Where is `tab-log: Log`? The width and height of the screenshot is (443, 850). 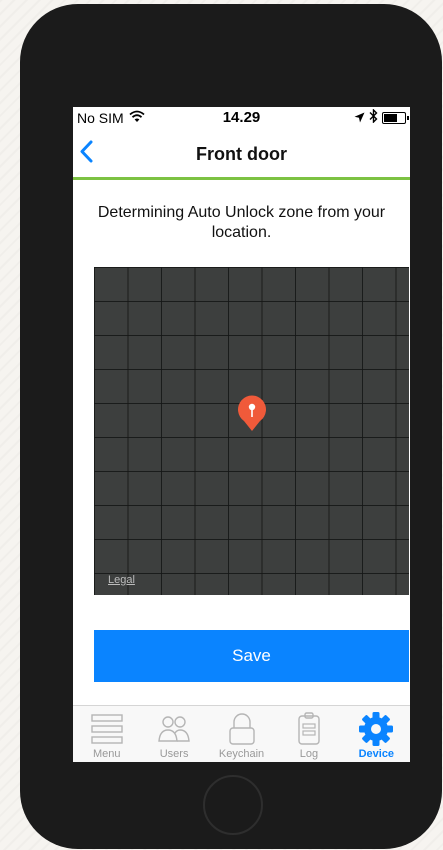
tab-log: Log is located at coordinates (308, 734).